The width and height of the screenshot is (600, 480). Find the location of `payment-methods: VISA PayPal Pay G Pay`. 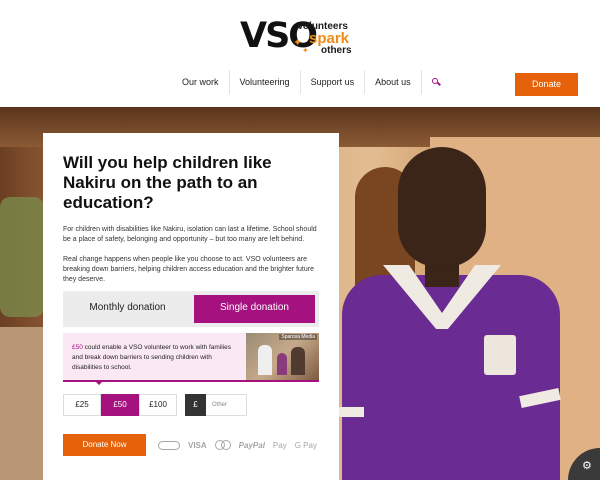

payment-methods: VISA PayPal Pay G Pay is located at coordinates (237, 445).